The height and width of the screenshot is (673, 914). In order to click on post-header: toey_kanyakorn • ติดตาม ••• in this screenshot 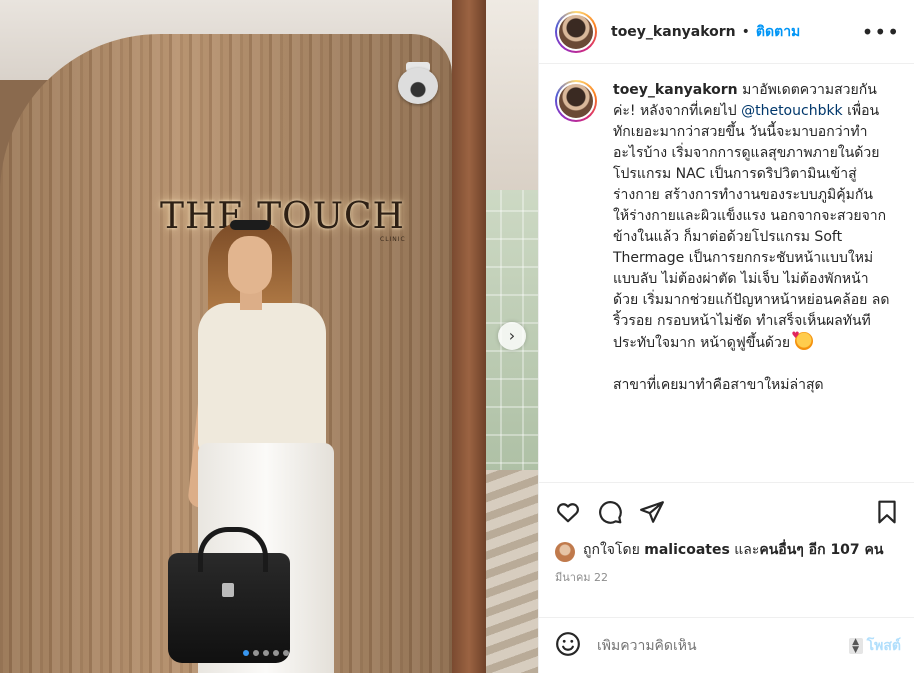, I will do `click(726, 32)`.